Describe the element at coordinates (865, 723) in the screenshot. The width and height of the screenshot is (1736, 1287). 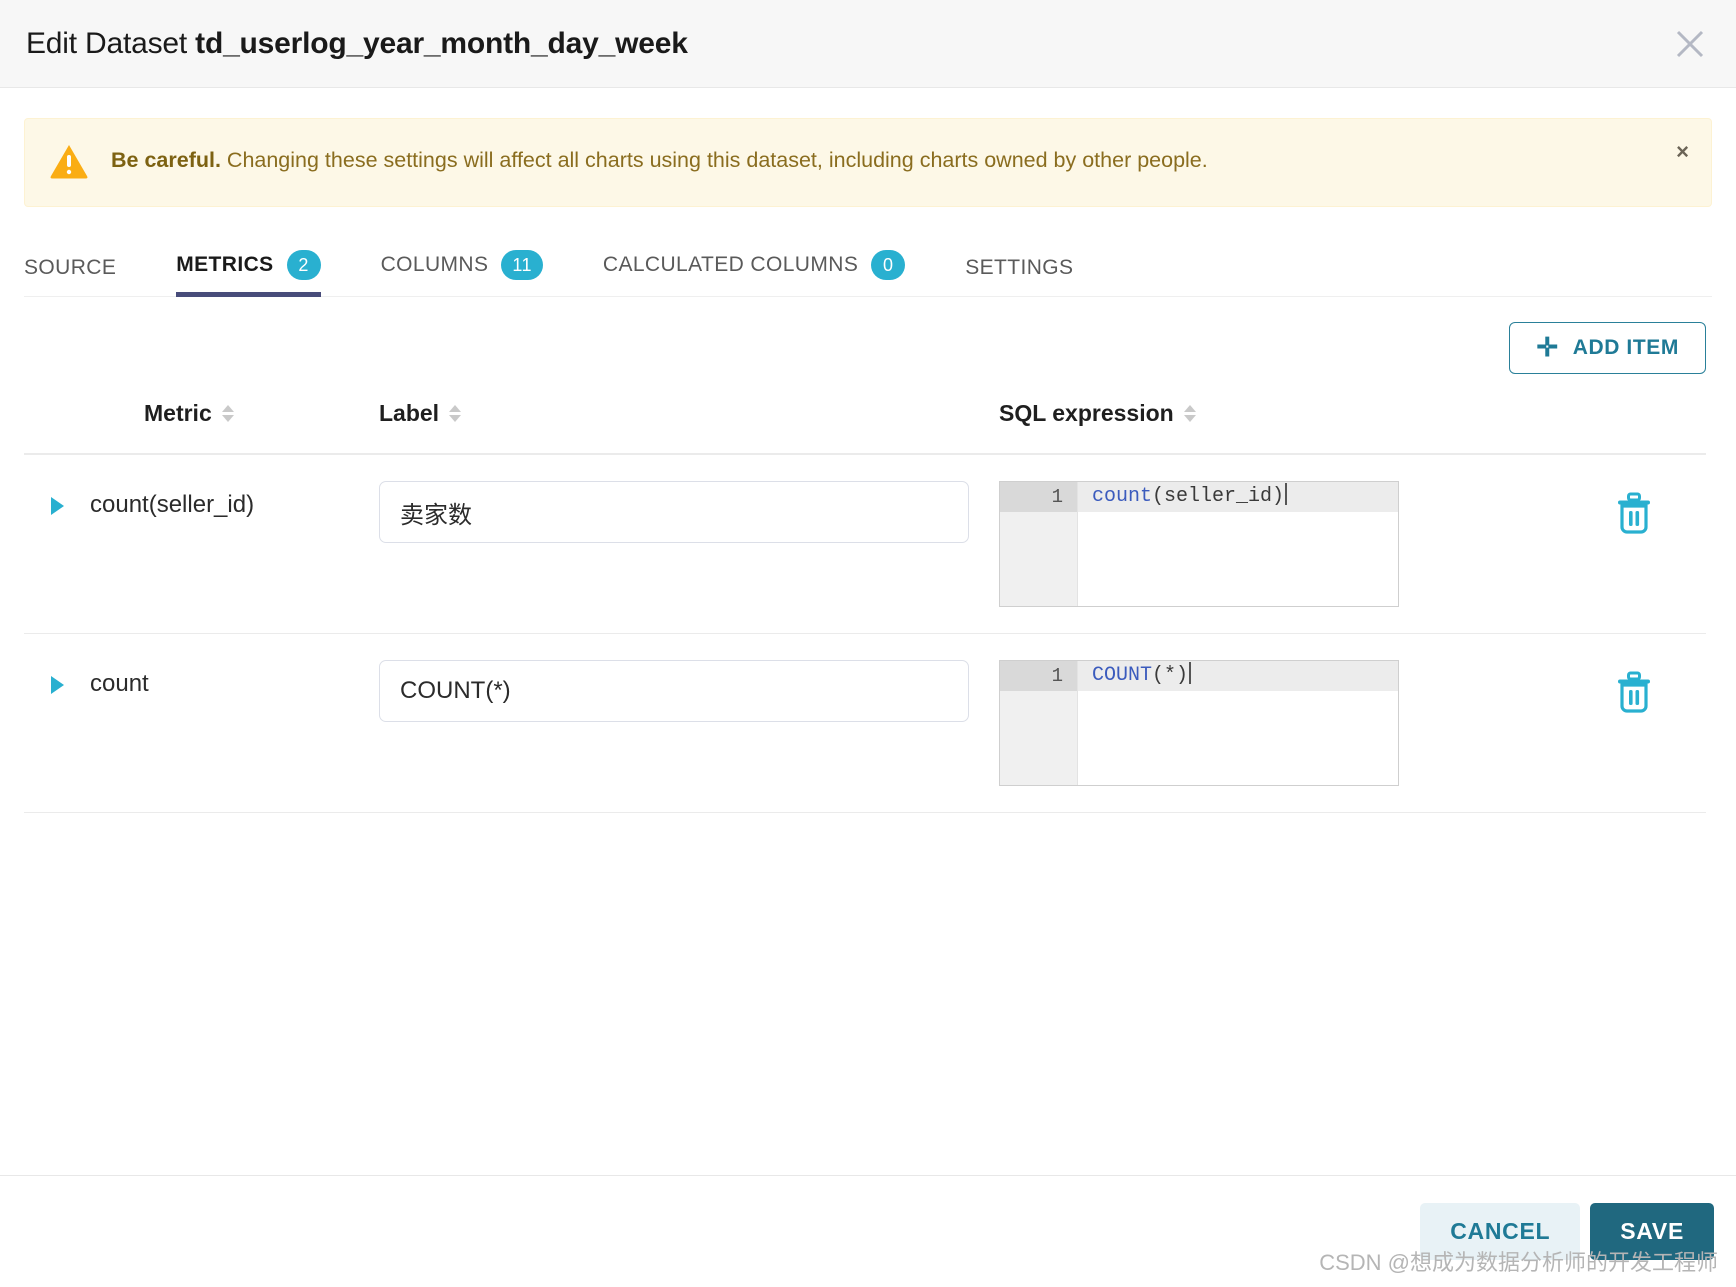
I see `table-row: count 1 COUNT(*)` at that location.